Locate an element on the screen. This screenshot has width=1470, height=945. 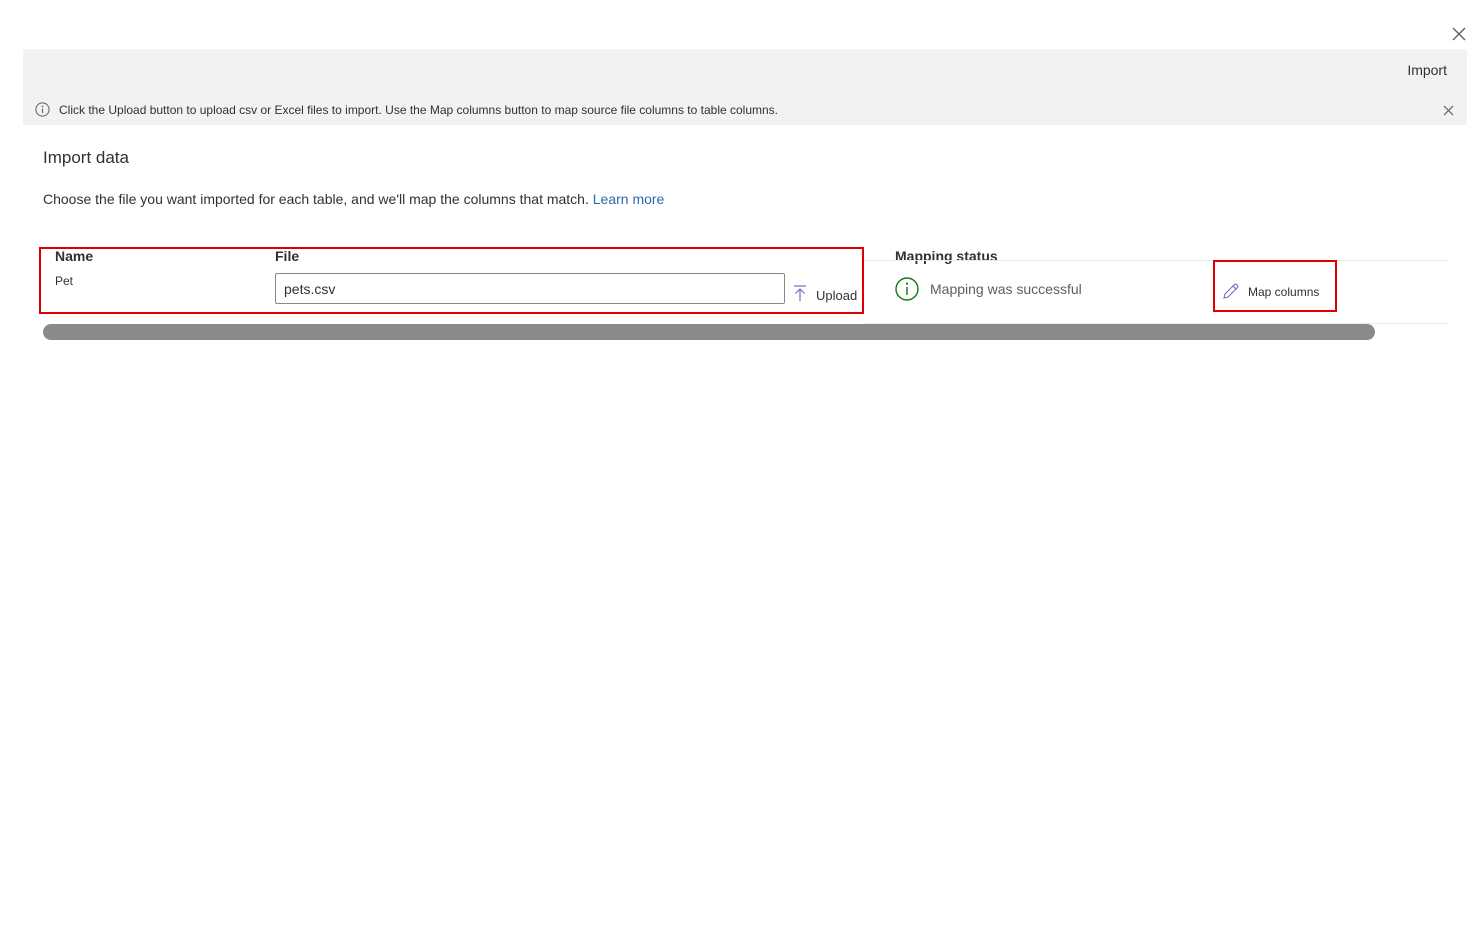
highlight-box-name-file is located at coordinates (451, 280).